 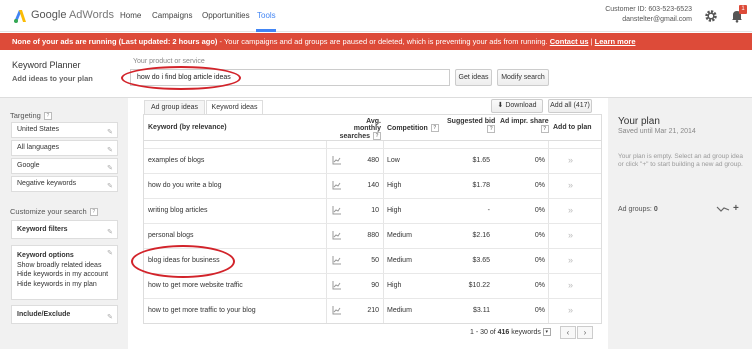 What do you see at coordinates (399, 310) in the screenshot?
I see `competition: Medium` at bounding box center [399, 310].